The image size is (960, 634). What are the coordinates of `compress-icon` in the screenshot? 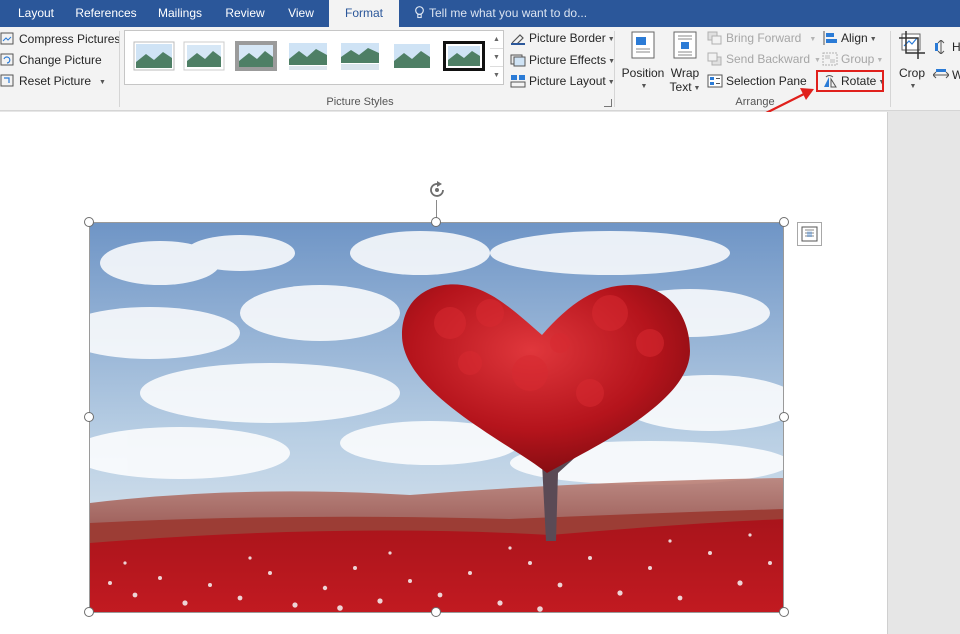 It's located at (7, 38).